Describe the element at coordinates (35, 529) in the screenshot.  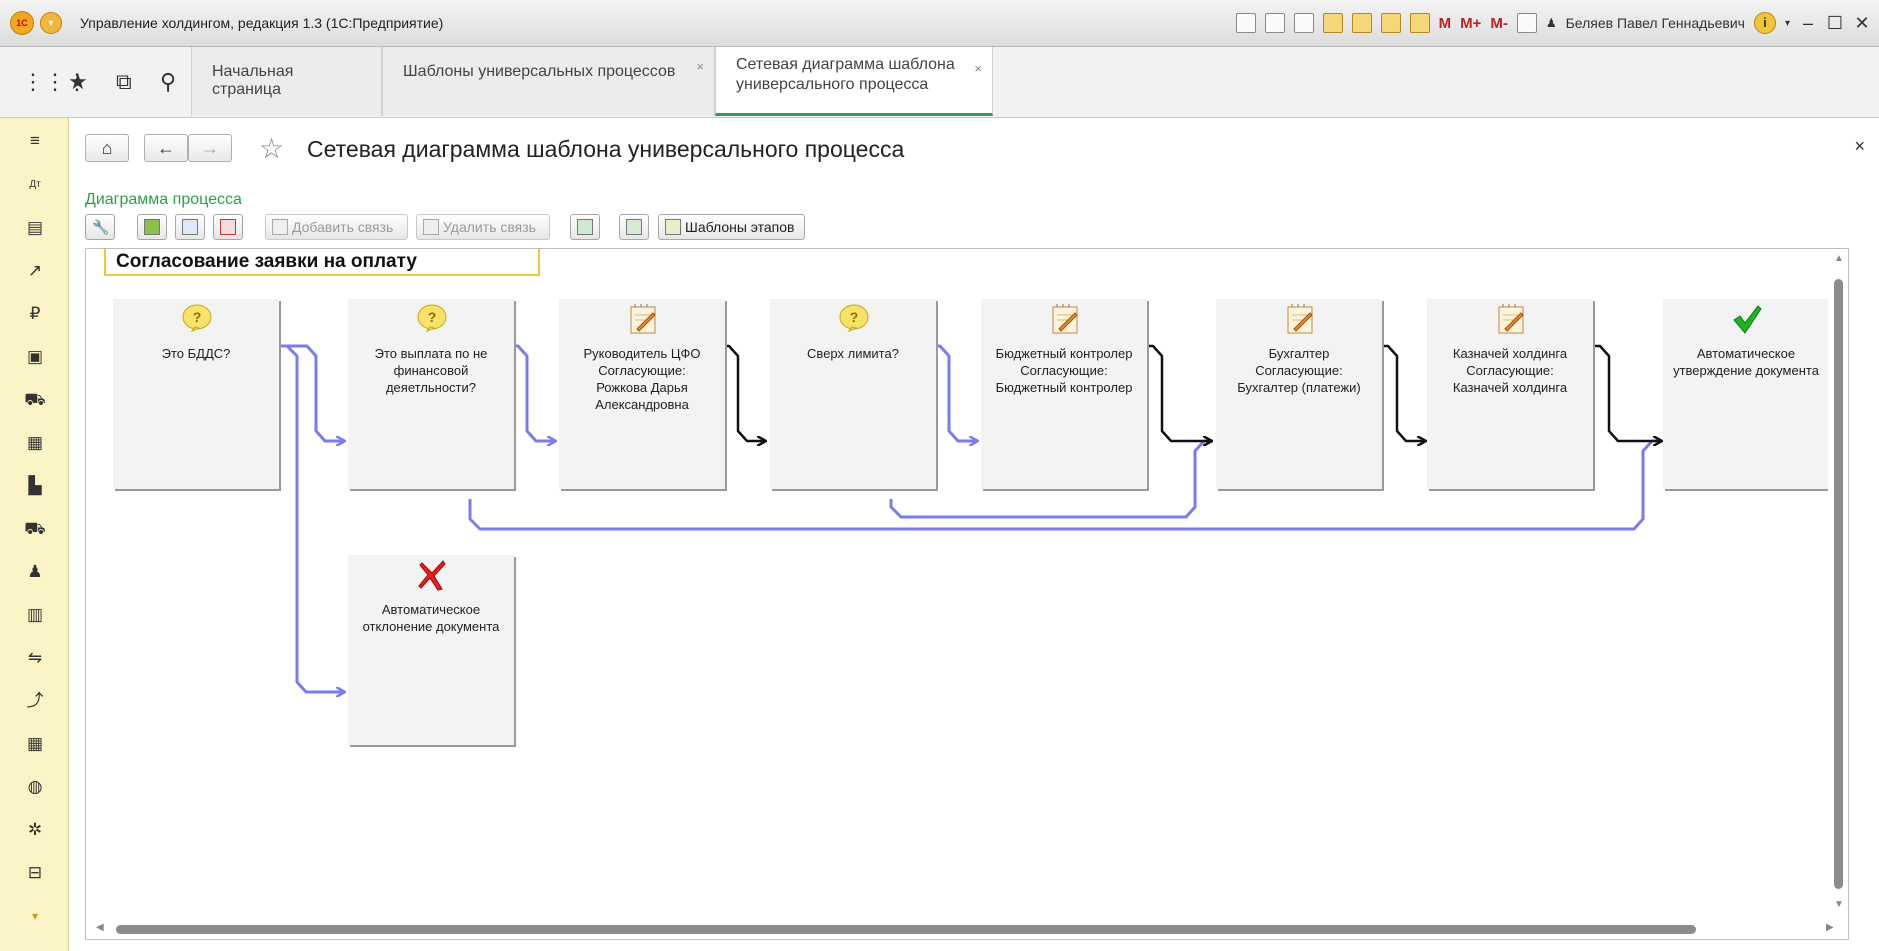
I see `truck-icon: ⛟` at that location.